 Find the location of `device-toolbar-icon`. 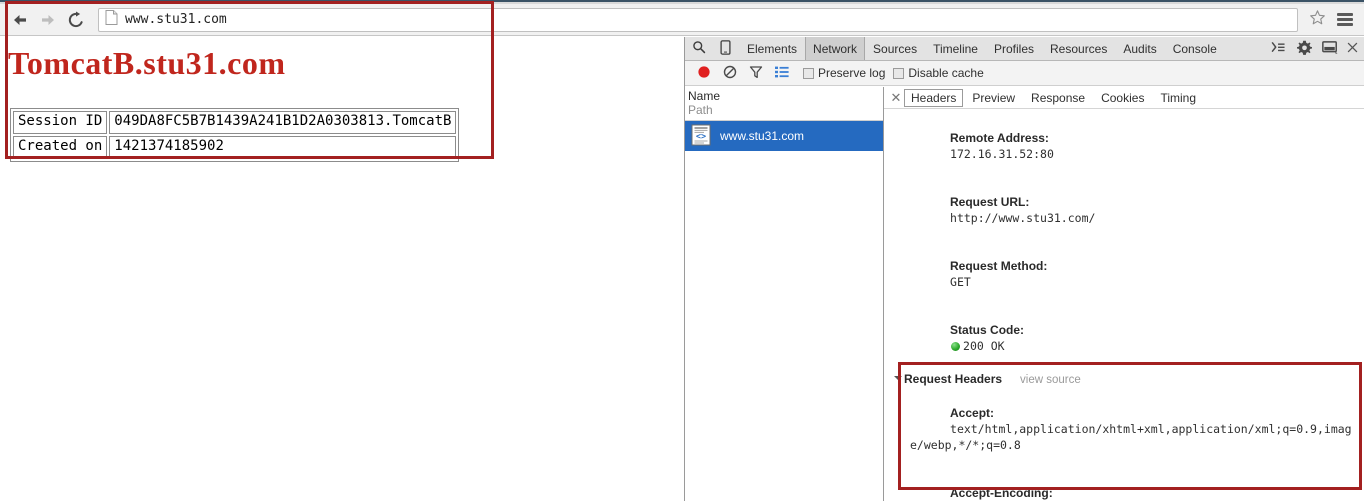

device-toolbar-icon is located at coordinates (725, 48).